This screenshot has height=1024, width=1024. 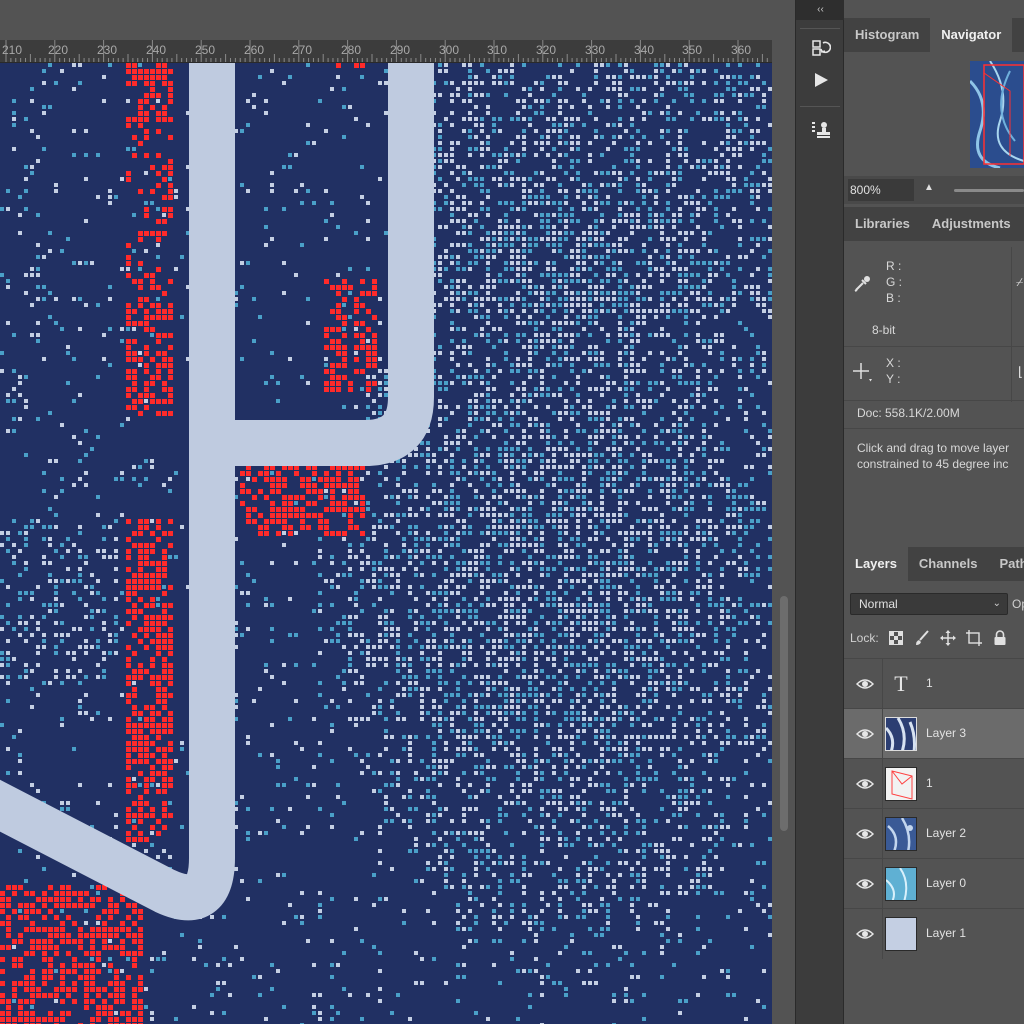 What do you see at coordinates (1020, 282) in the screenshot?
I see `info-eyedropper-right-icon: ⌿` at bounding box center [1020, 282].